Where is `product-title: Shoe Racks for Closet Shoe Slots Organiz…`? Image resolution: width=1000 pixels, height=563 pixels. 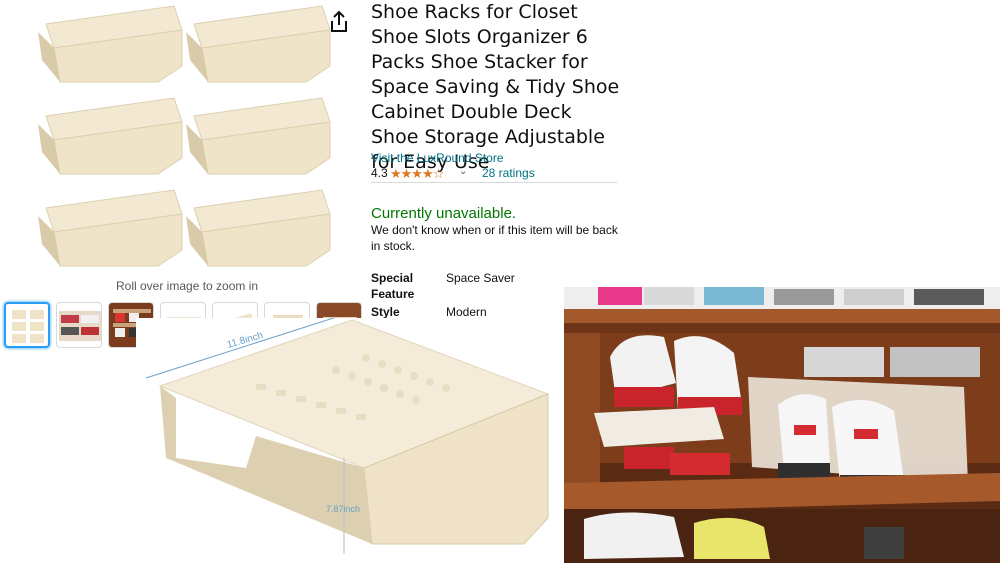
product-title: Shoe Racks for Closet Shoe Slots Organiz… is located at coordinates (495, 87).